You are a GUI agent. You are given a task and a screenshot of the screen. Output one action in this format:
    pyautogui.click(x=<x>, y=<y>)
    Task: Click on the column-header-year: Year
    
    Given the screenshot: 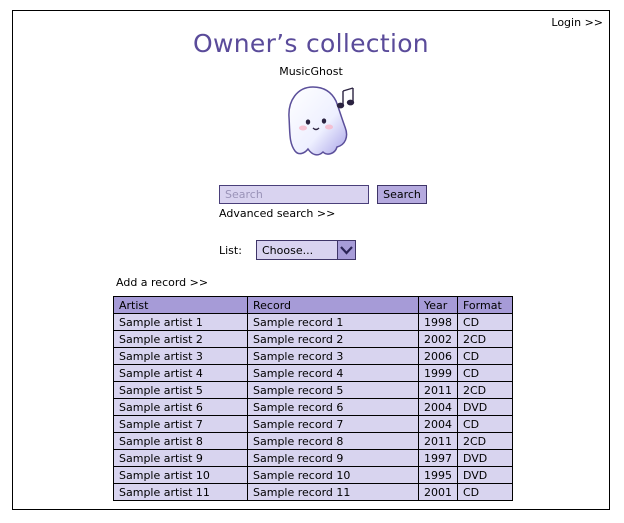 What is the action you would take?
    pyautogui.click(x=438, y=305)
    